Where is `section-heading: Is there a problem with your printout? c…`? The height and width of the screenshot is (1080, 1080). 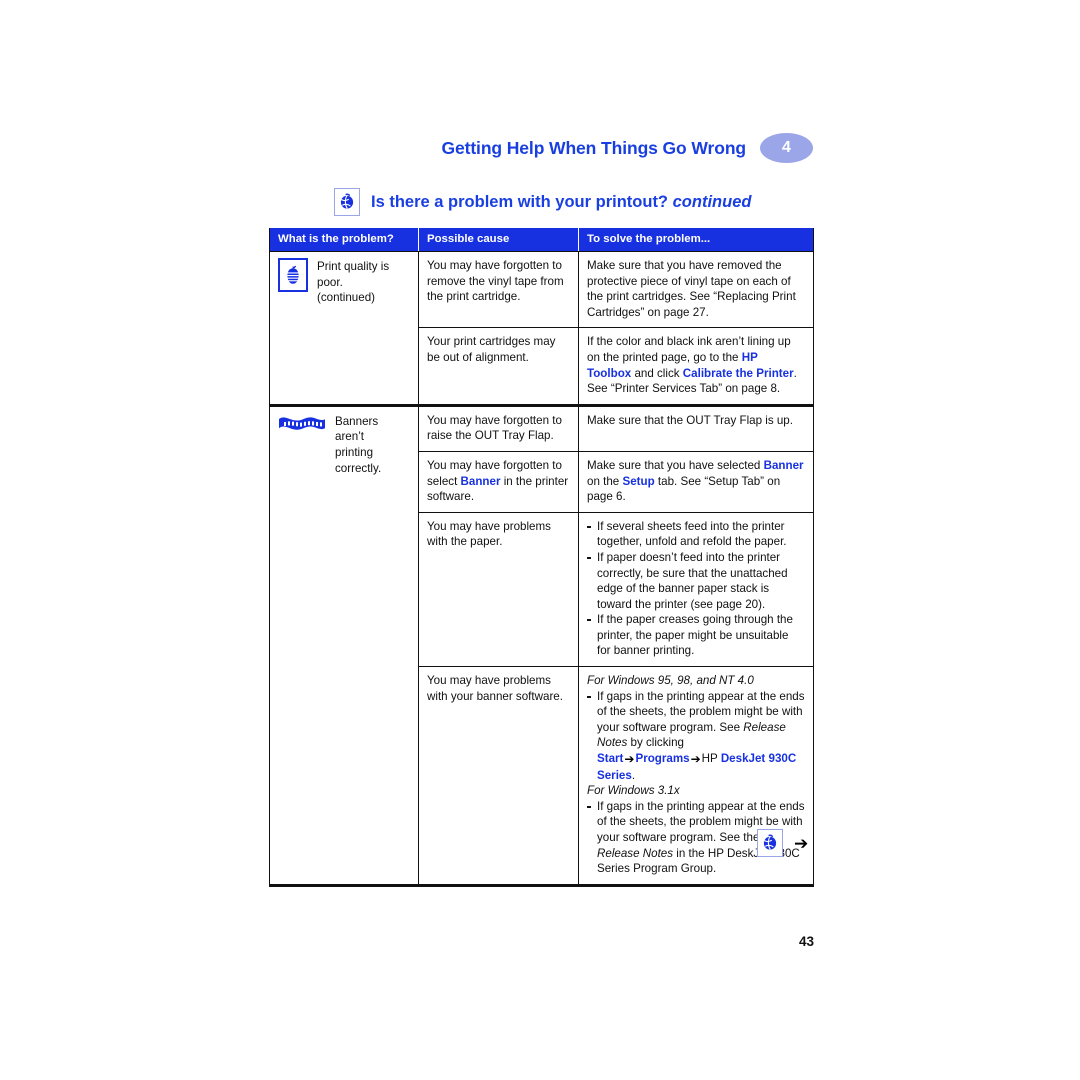 section-heading: Is there a problem with your printout? c… is located at coordinates (542, 202).